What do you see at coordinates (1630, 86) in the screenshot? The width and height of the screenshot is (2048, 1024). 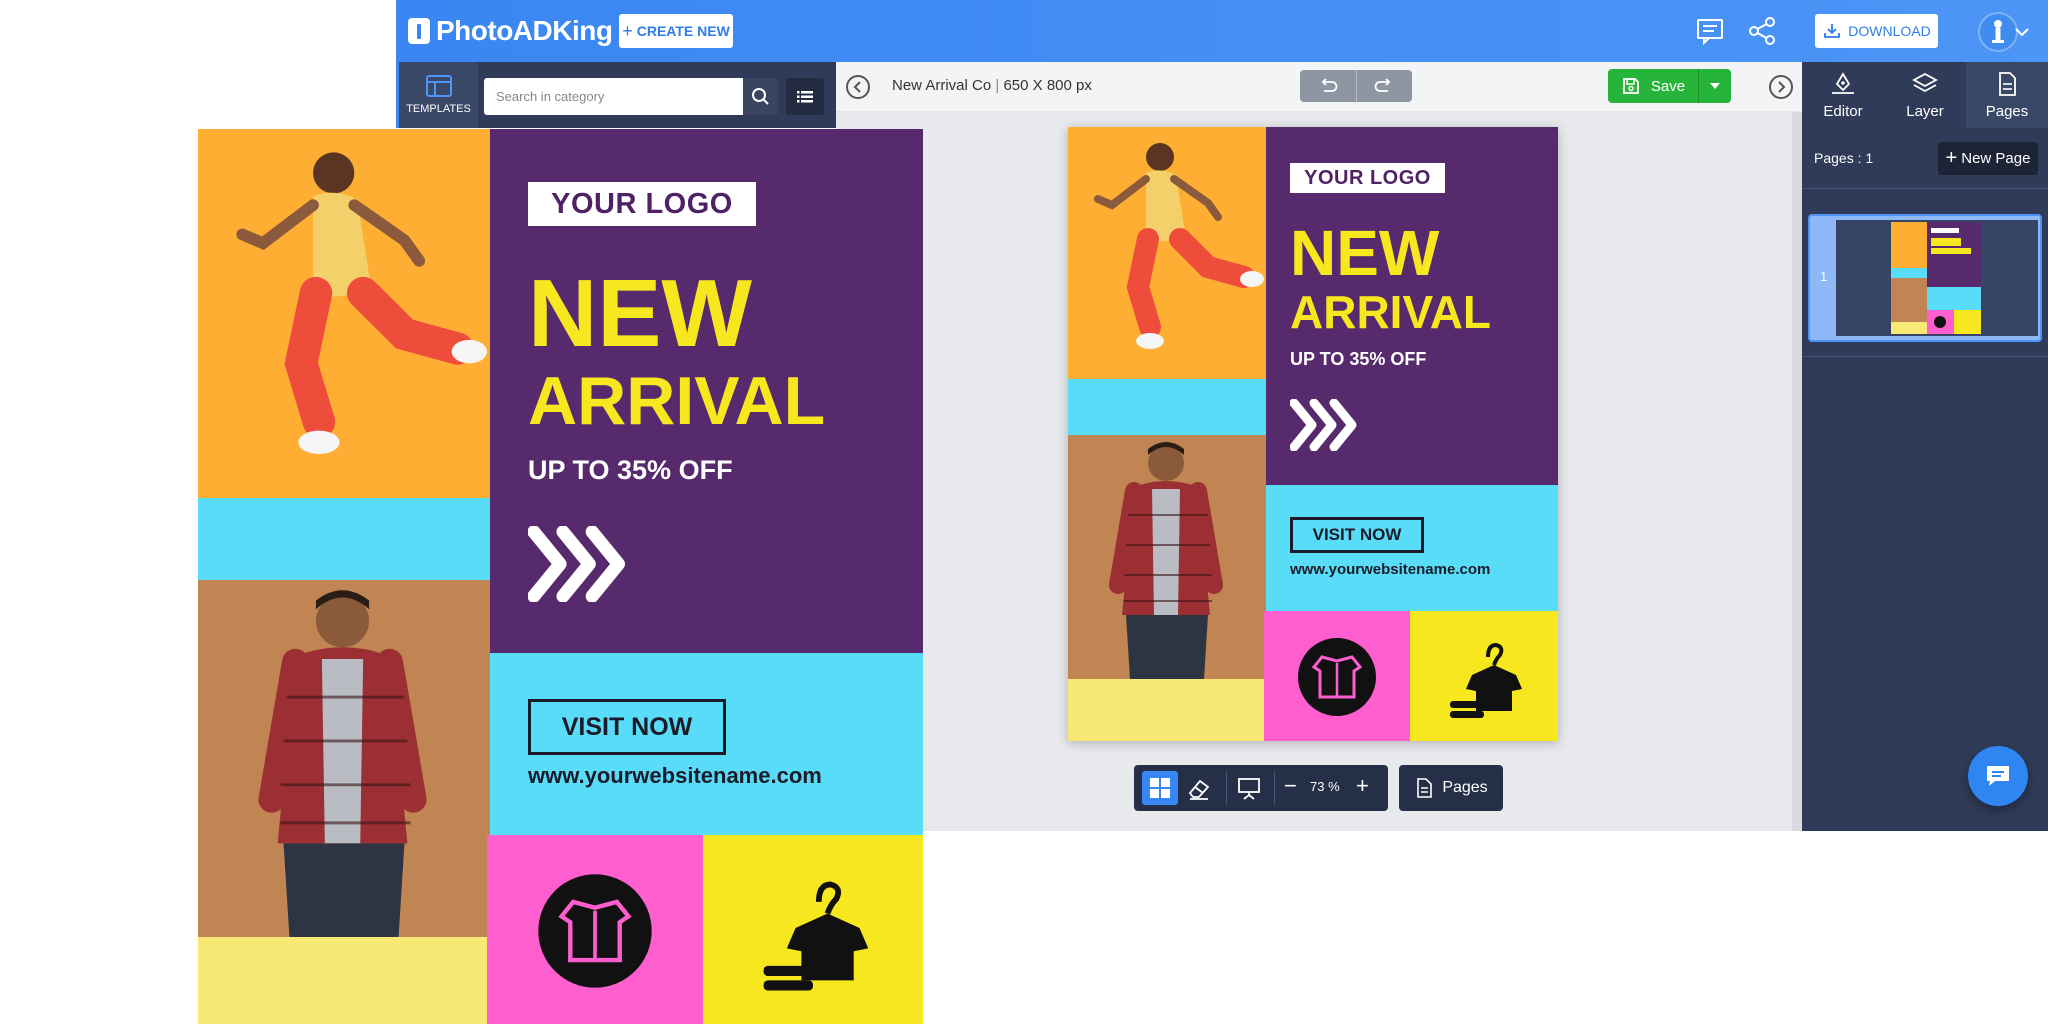 I see `floppy-disk-icon` at bounding box center [1630, 86].